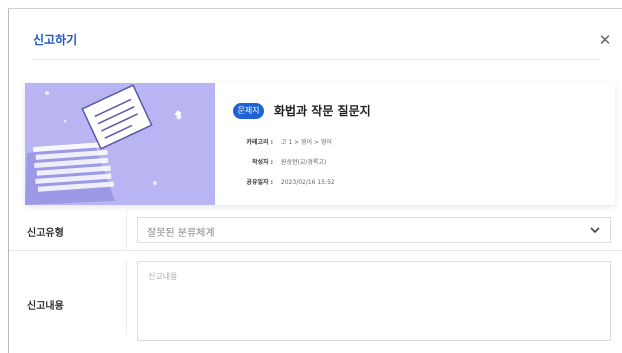 This screenshot has width=622, height=353. I want to click on document-title: 화법과 작문 질문지, so click(322, 111).